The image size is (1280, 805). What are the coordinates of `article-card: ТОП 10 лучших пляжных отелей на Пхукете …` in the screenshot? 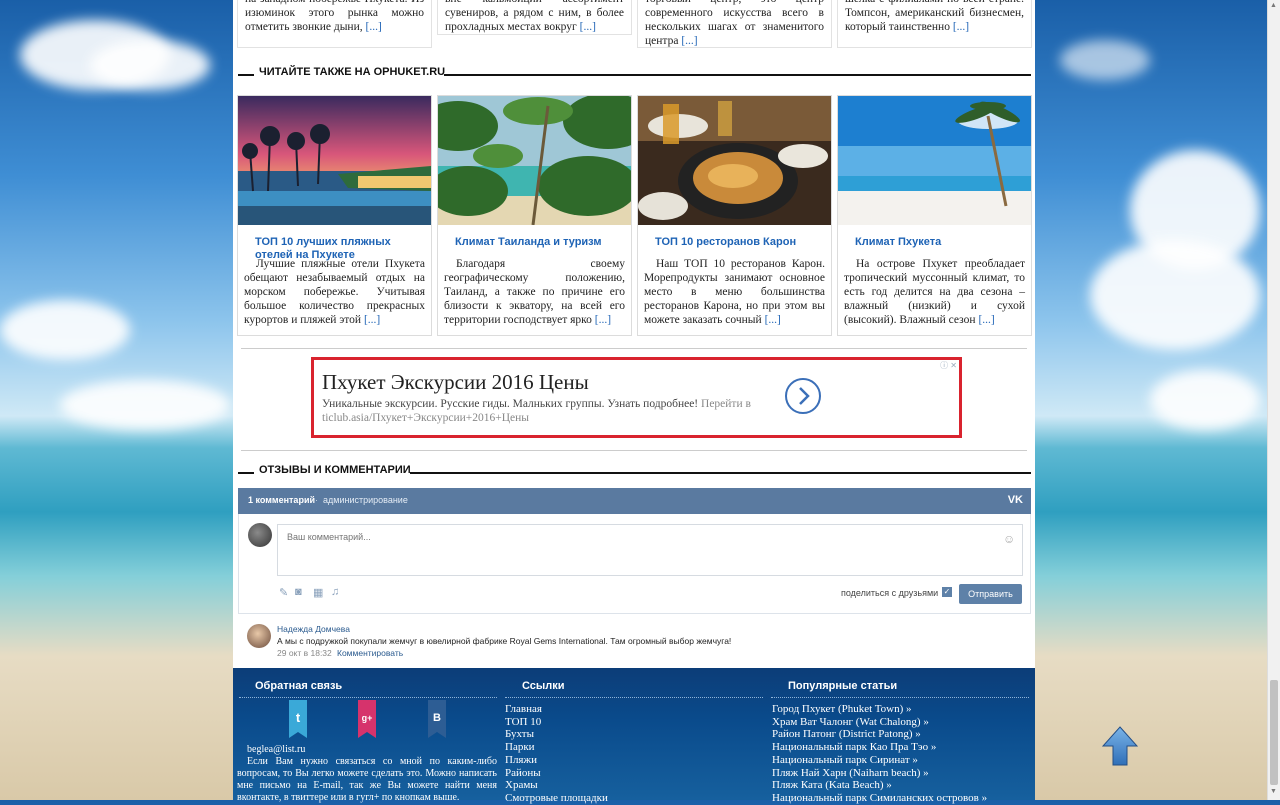 It's located at (334, 215).